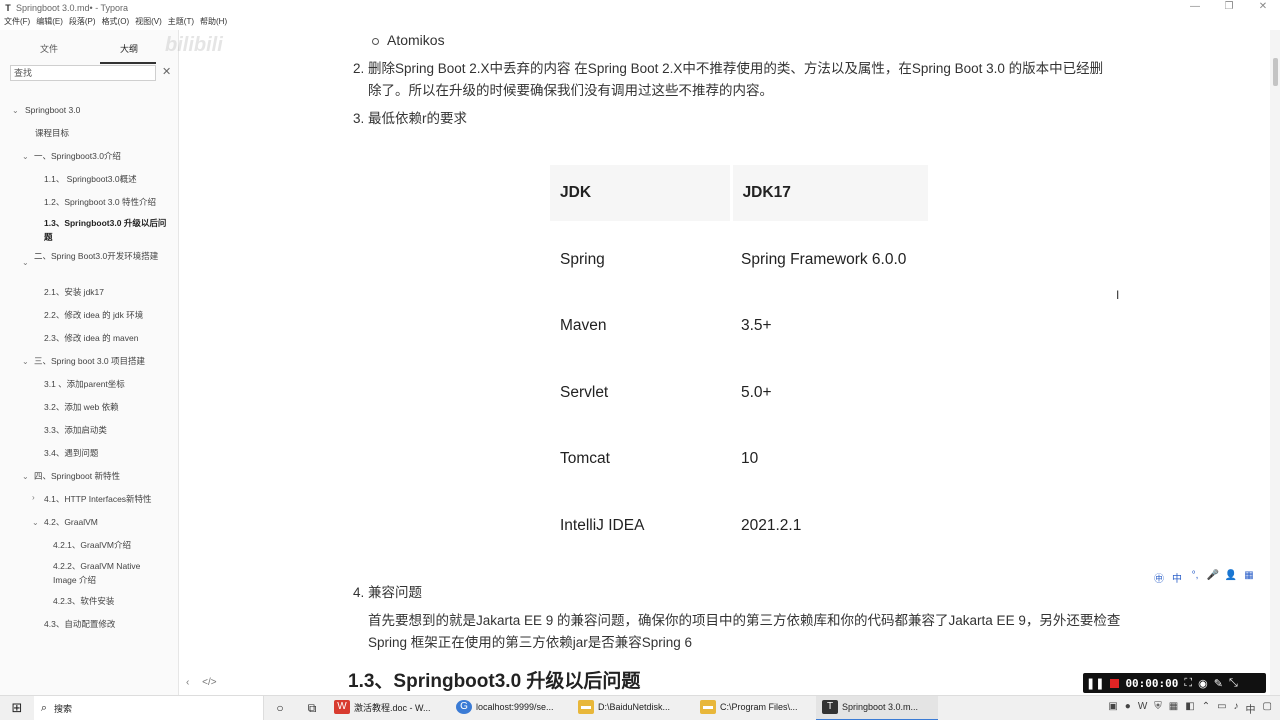 This screenshot has width=1280, height=720. Describe the element at coordinates (101, 256) in the screenshot. I see `outline-item: 二、Spring Boot3.0开发环境搭建` at that location.